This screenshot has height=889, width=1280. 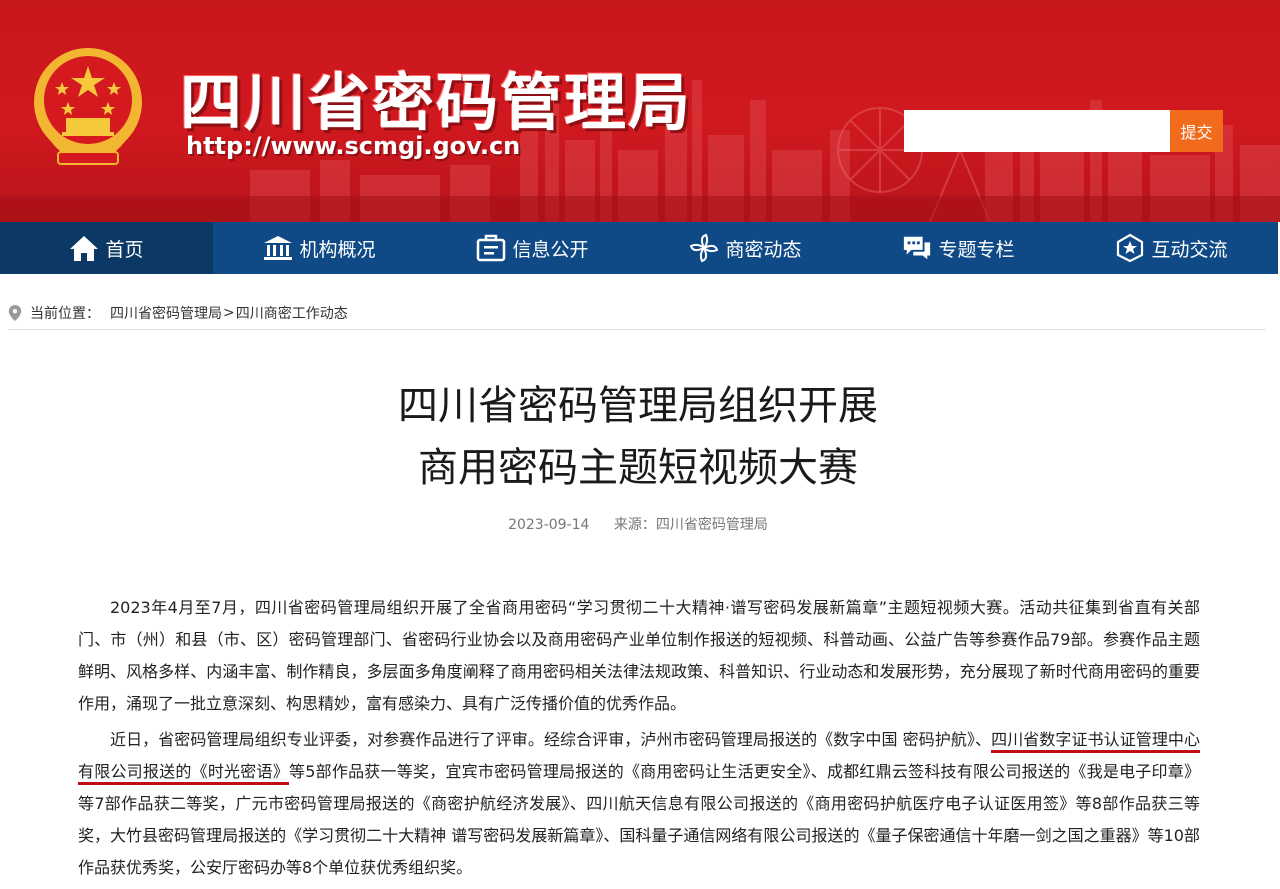 I want to click on article-date: 2023-09-14, so click(x=549, y=525).